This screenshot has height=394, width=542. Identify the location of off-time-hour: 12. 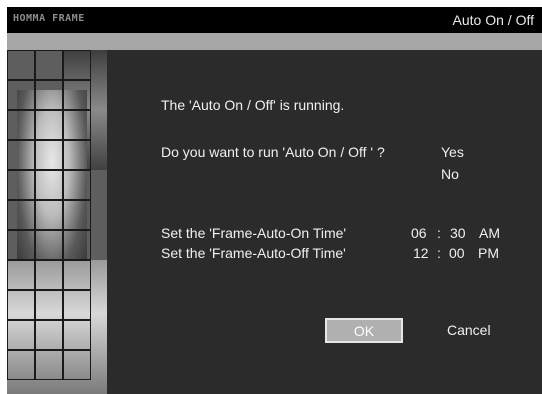
(421, 253).